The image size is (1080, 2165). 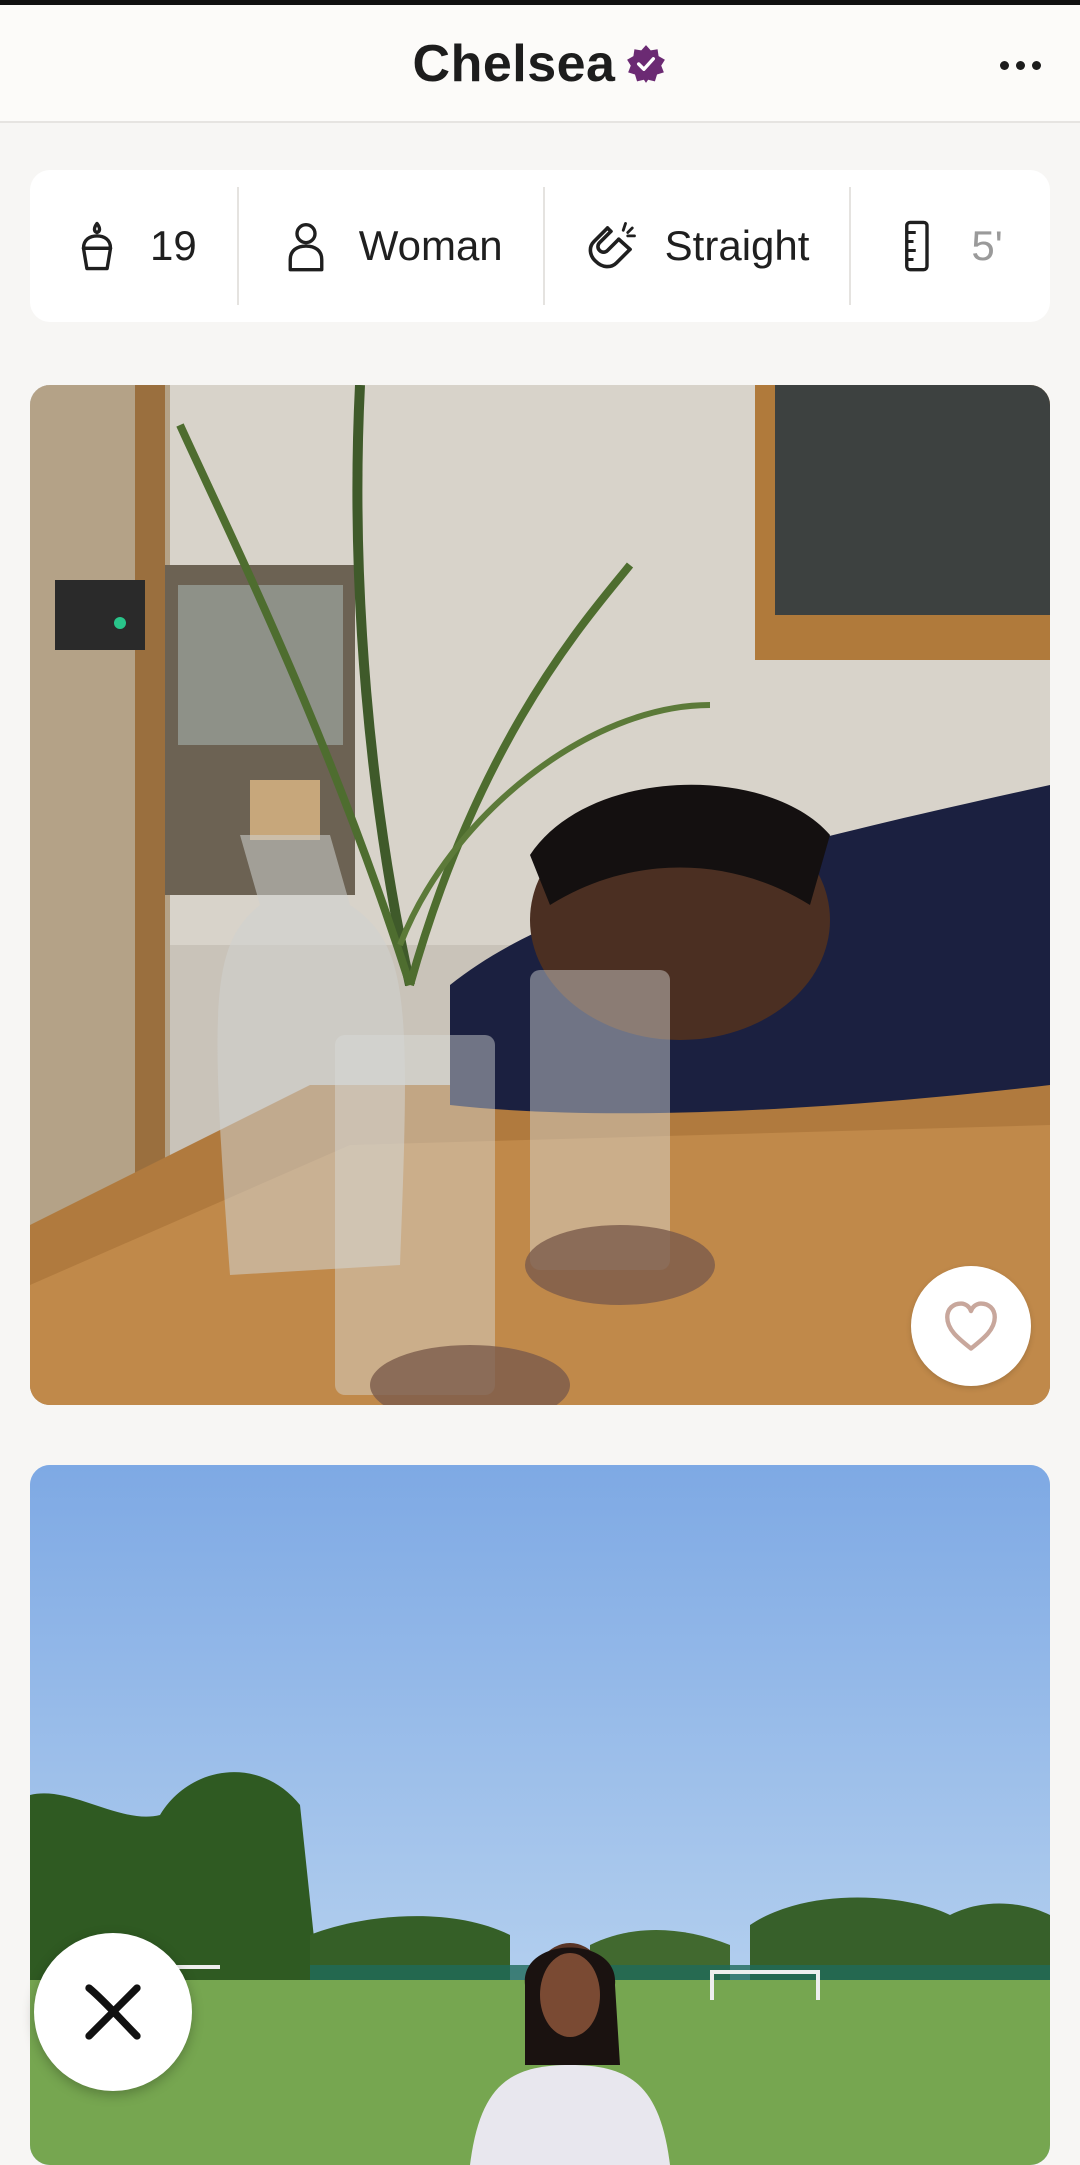 I want to click on close-icon, so click(x=113, y=2012).